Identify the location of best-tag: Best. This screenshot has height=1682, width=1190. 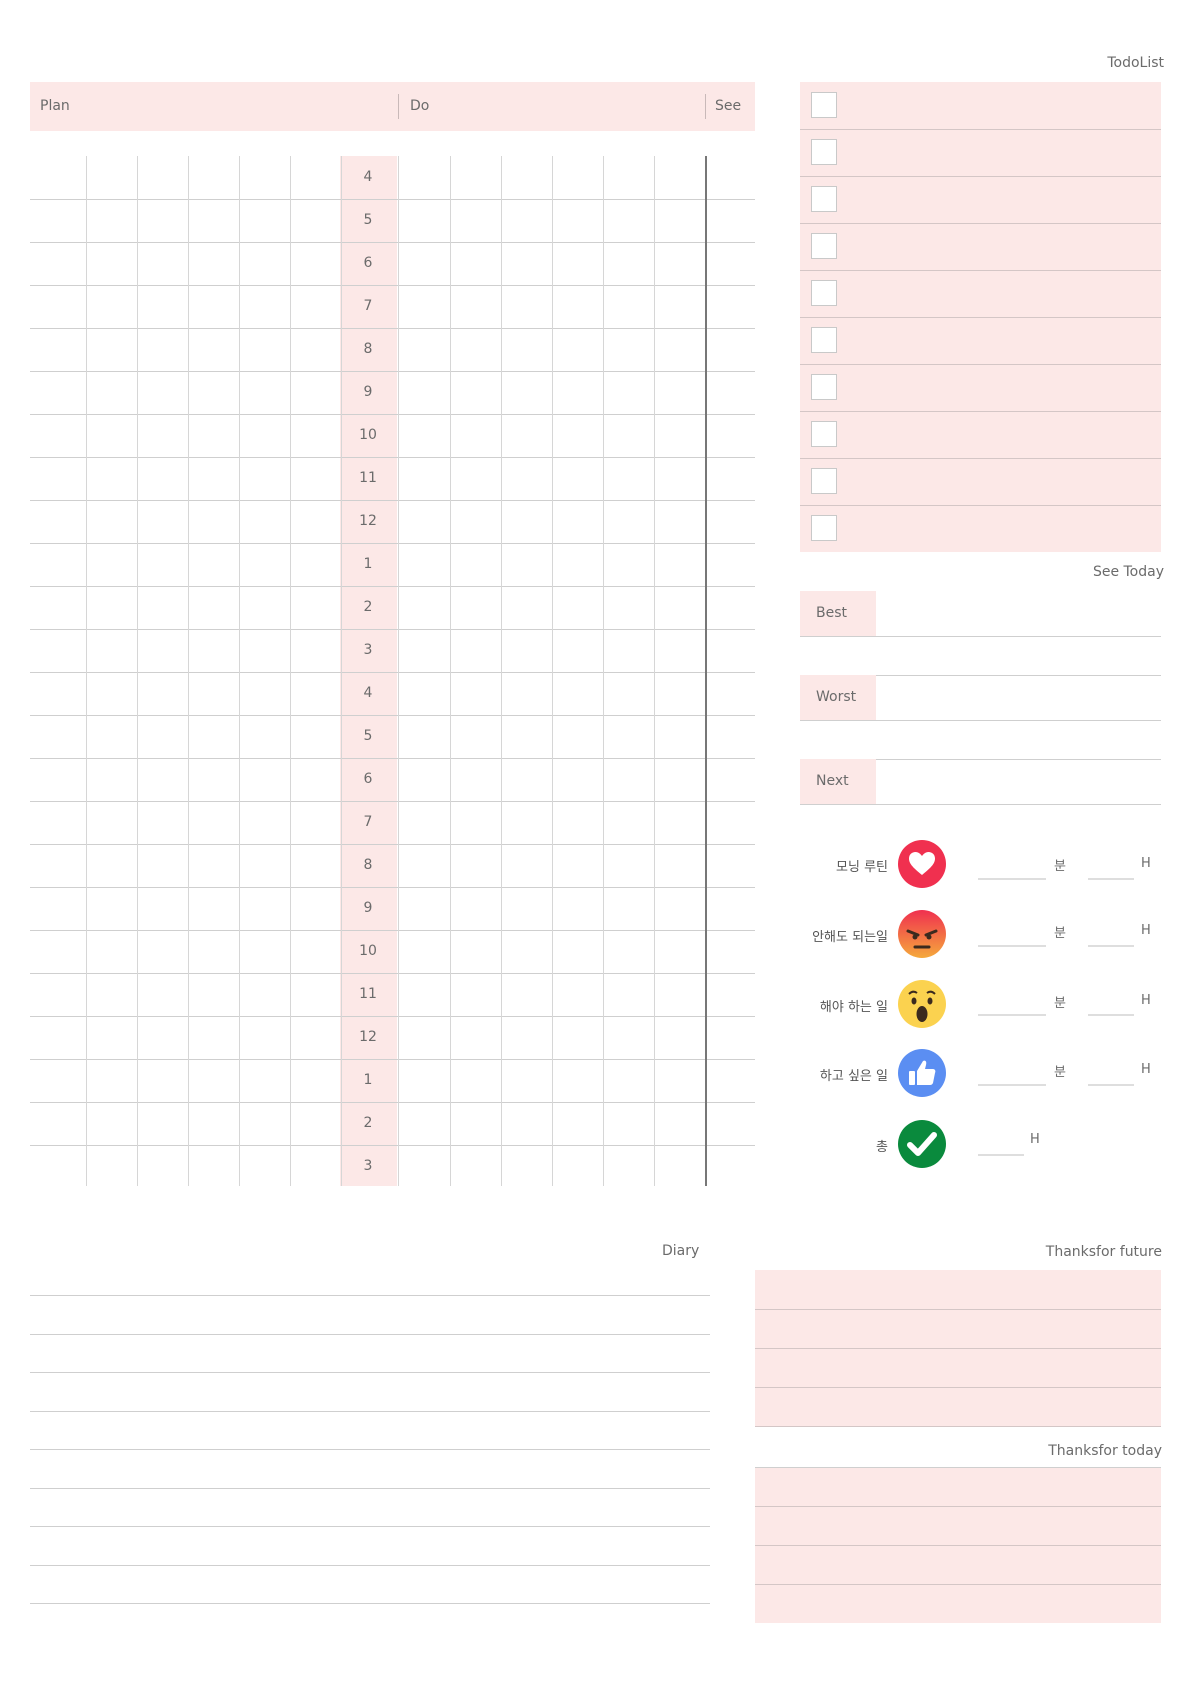
(838, 613).